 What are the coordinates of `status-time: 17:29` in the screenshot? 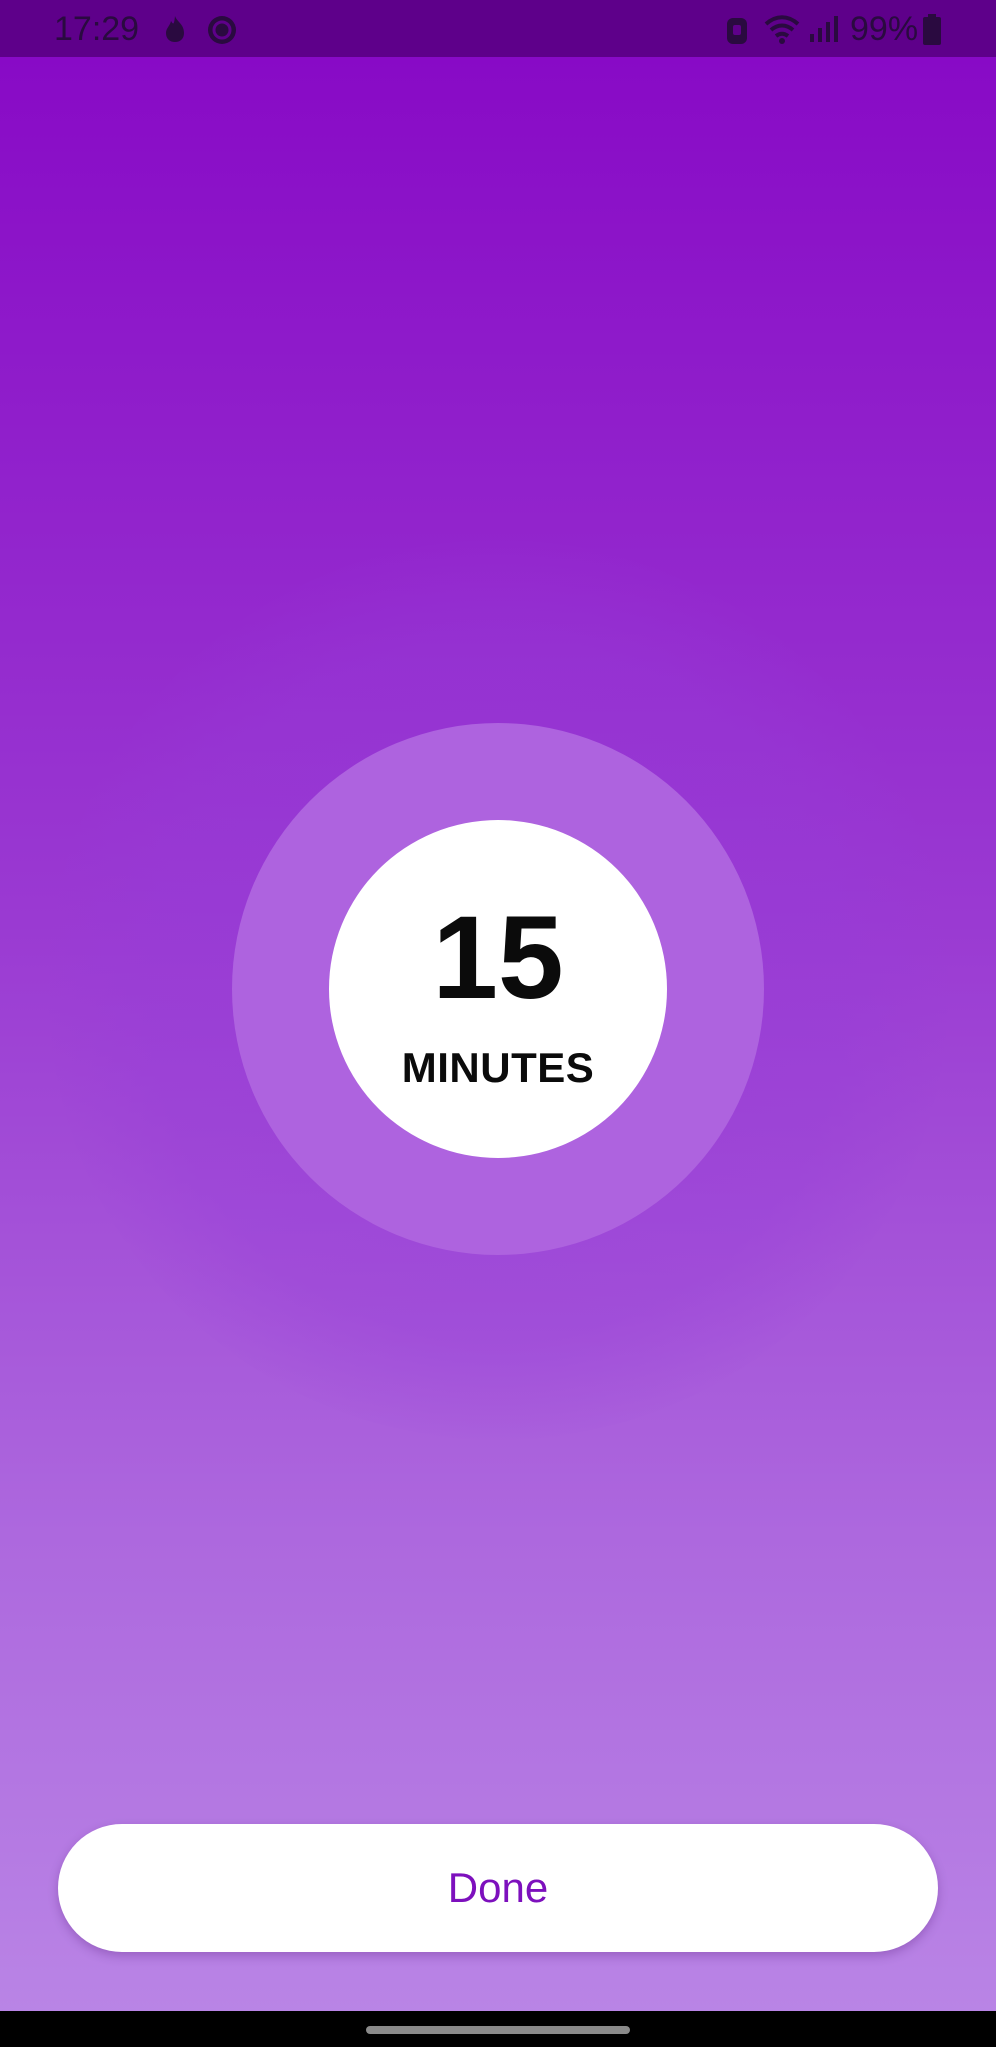 It's located at (97, 29).